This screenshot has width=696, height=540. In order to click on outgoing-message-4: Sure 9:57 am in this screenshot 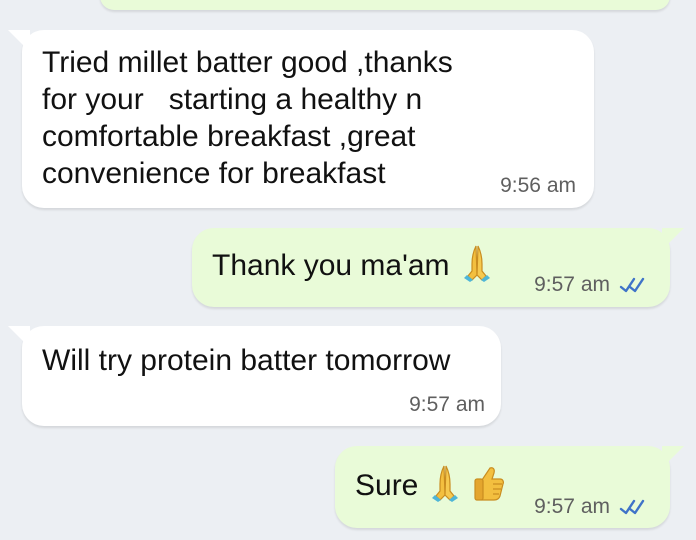, I will do `click(509, 487)`.